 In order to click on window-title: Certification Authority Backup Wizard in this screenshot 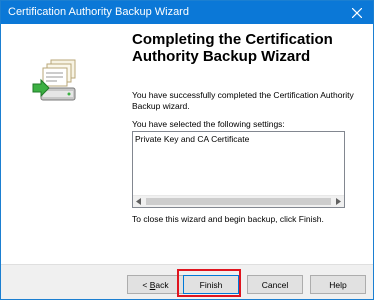, I will do `click(98, 12)`.